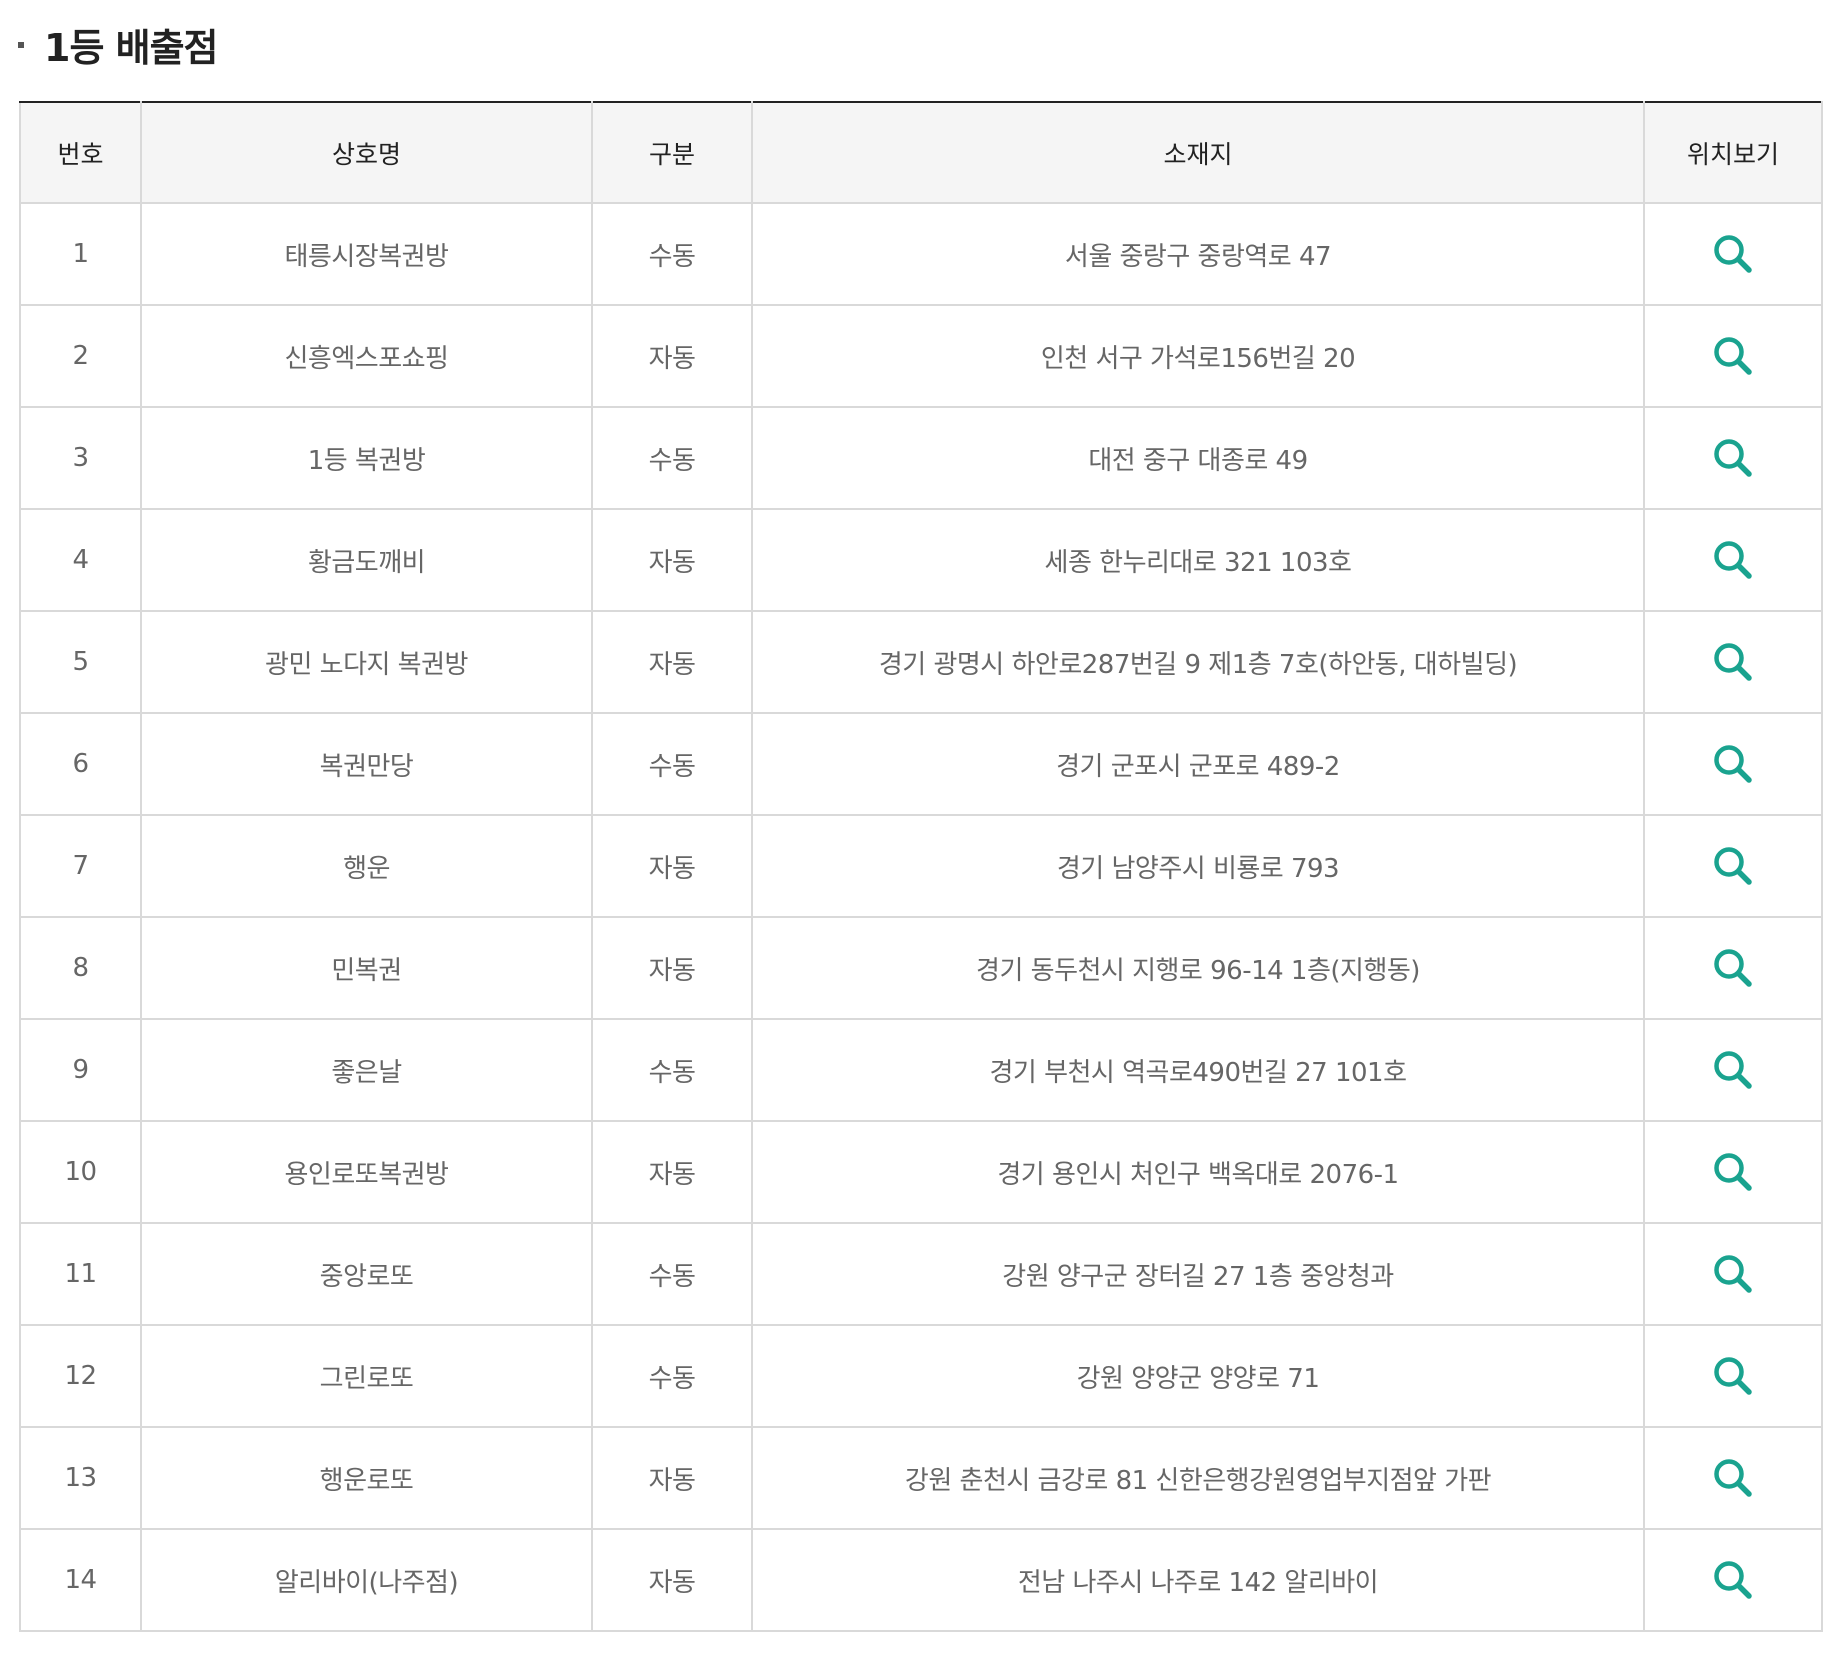 Image resolution: width=1829 pixels, height=1655 pixels. Describe the element at coordinates (1198, 254) in the screenshot. I see `cell-address: 서울 중랑구 중랑역로 47` at that location.